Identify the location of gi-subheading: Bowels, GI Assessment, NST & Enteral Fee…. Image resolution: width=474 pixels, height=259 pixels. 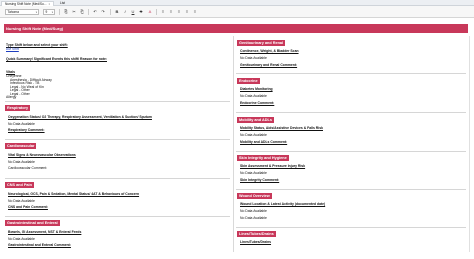
(45, 232).